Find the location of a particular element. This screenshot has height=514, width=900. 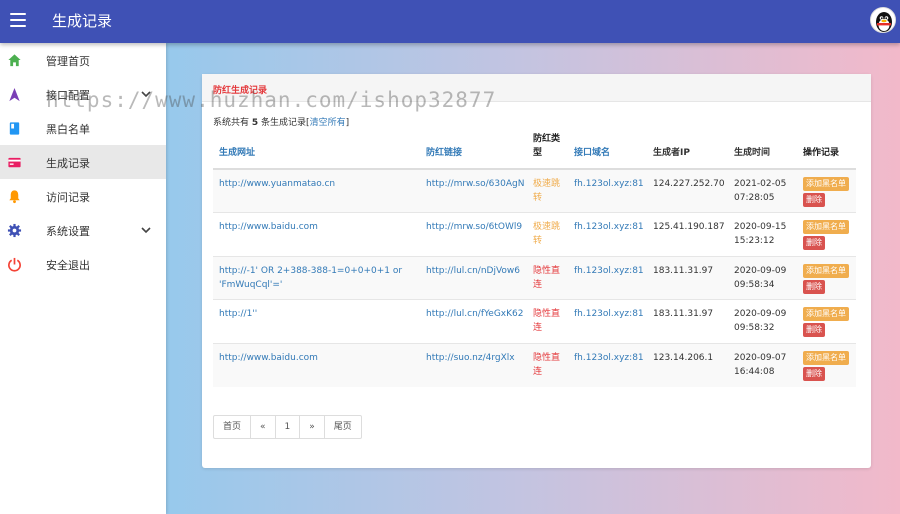

sidebar-item-label: 生成记录 is located at coordinates (68, 163).